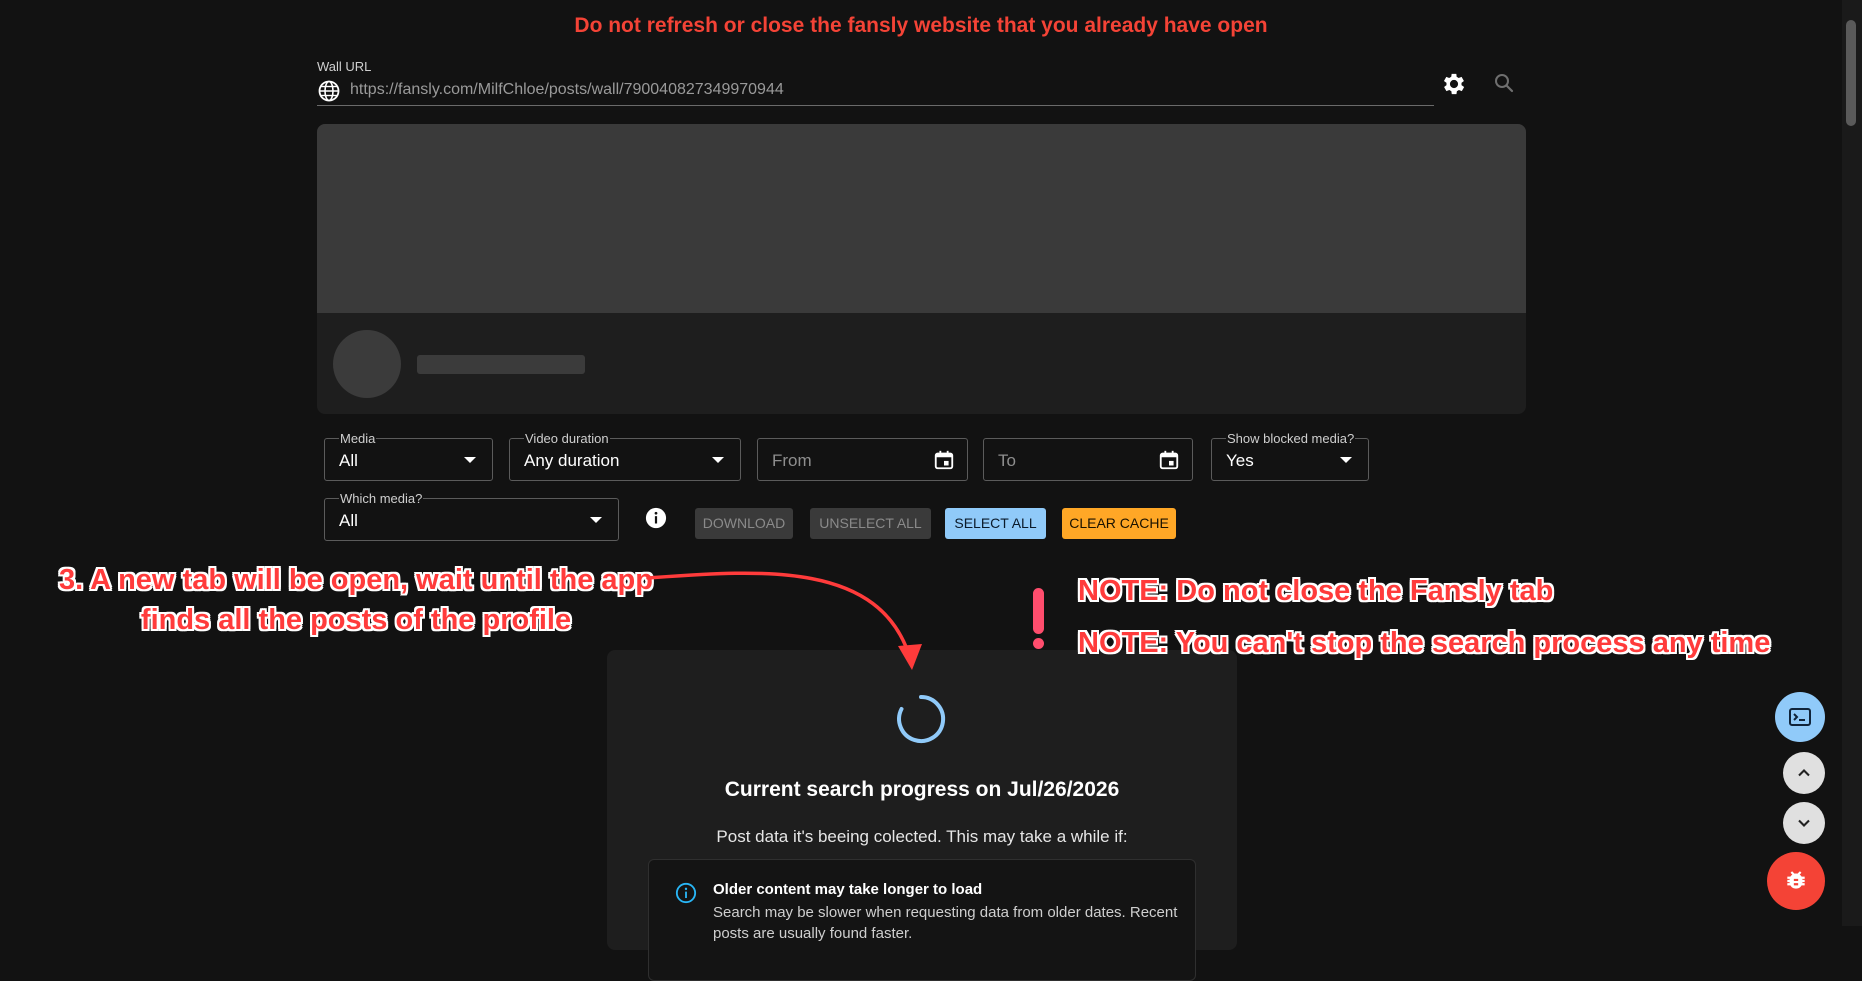  What do you see at coordinates (656, 518) in the screenshot?
I see `info-icon` at bounding box center [656, 518].